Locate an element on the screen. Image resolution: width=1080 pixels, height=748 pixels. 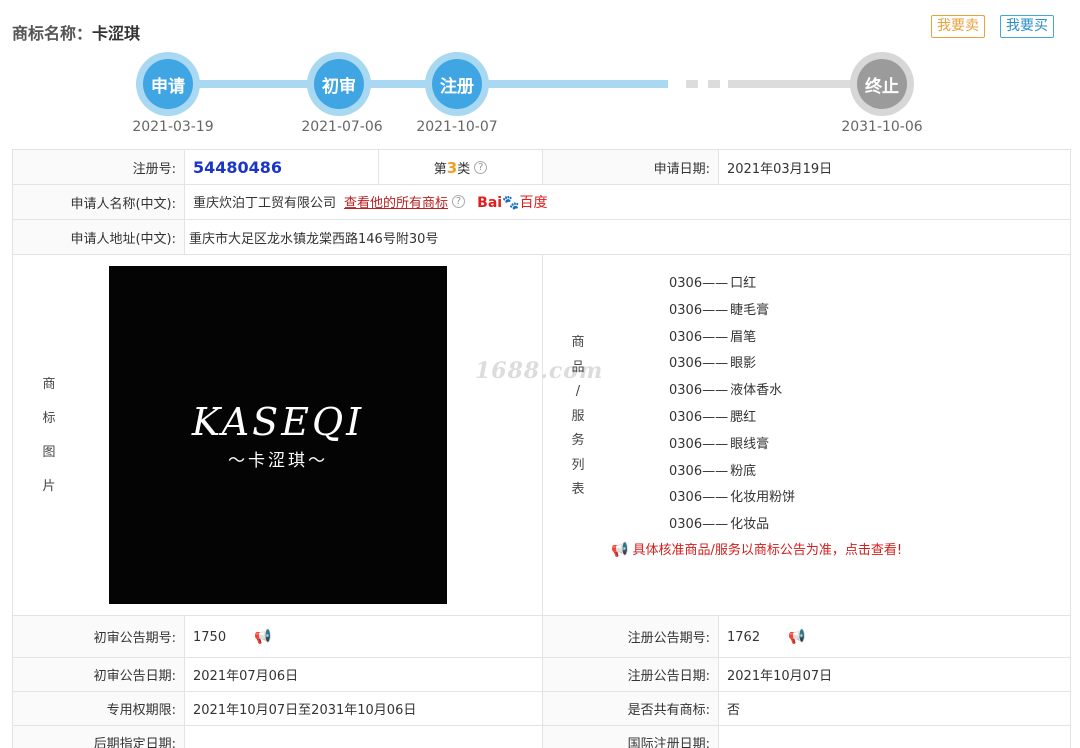
timeline-date: 2031-10-06 is located at coordinates (882, 127).